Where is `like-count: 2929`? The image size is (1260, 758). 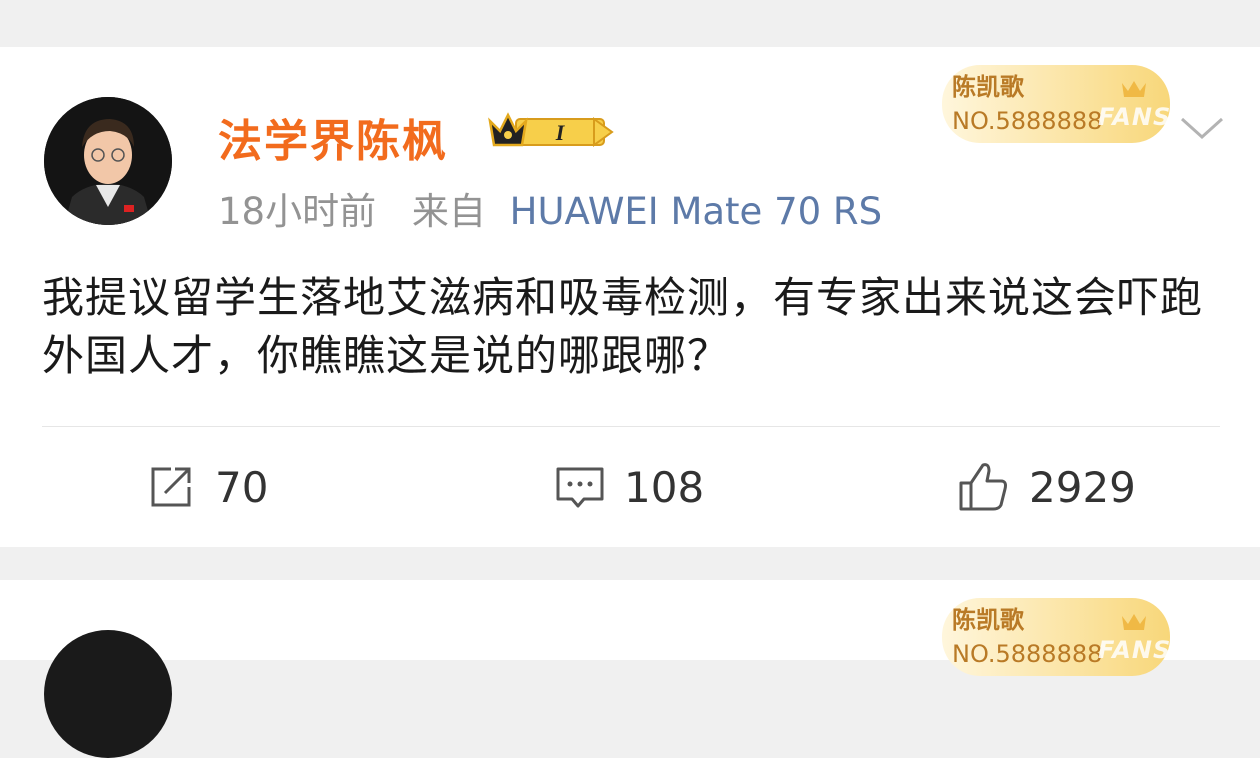
like-count: 2929 is located at coordinates (1082, 487).